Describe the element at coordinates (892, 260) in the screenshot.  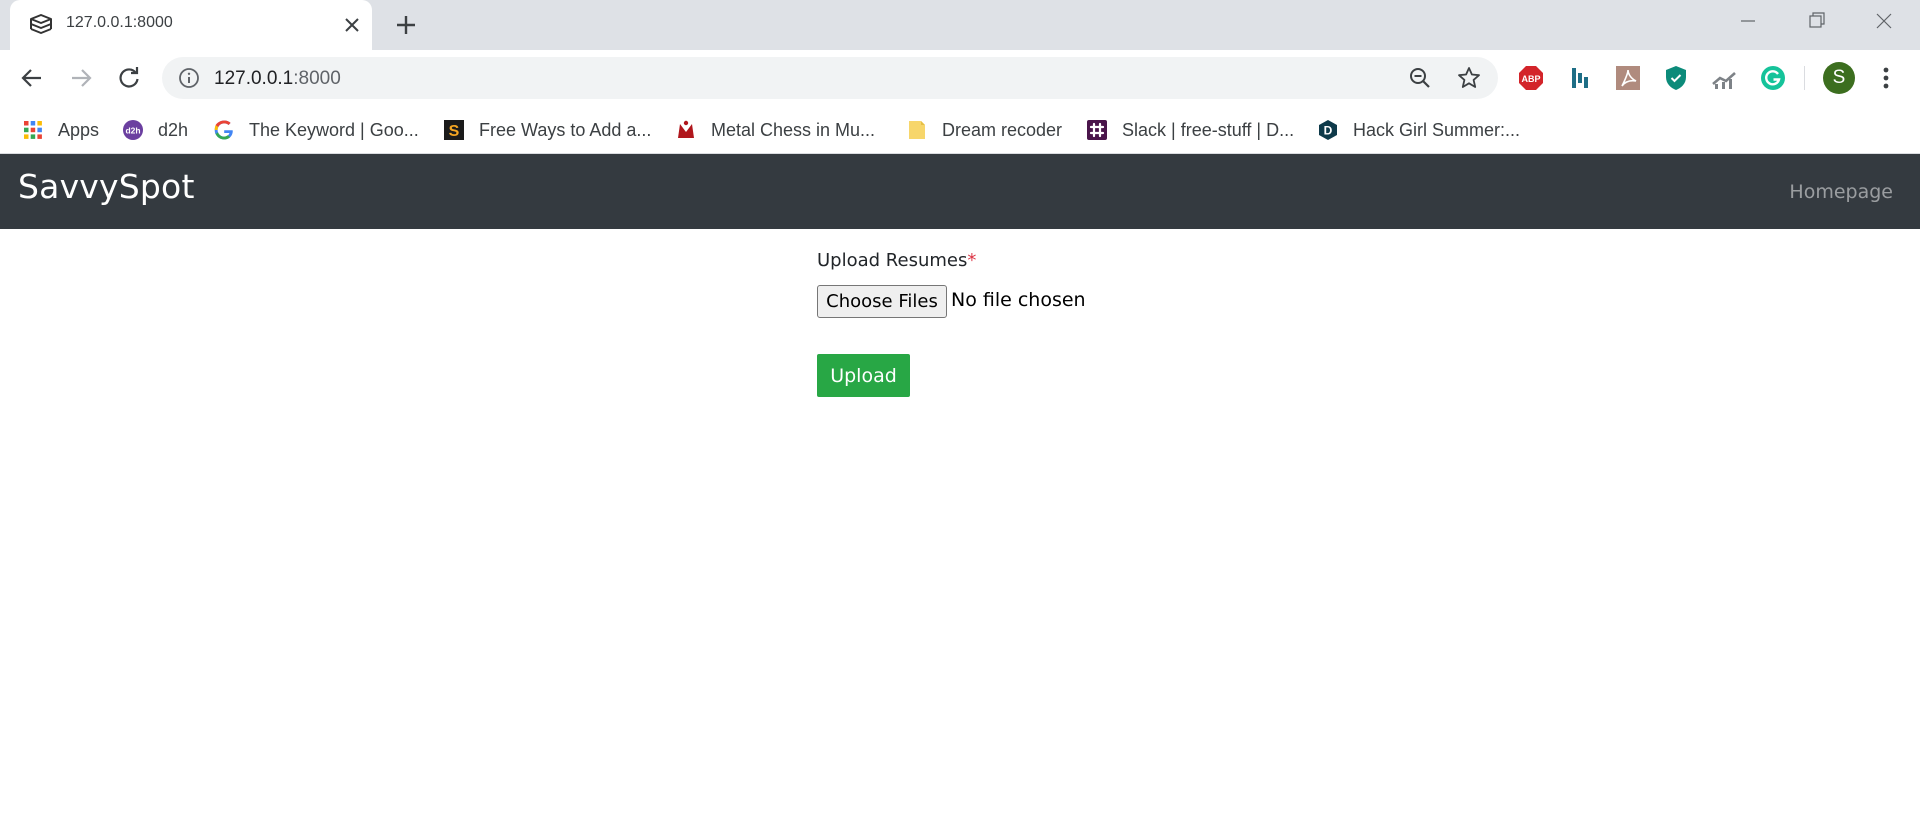
I see `label-text: Upload Resumes` at that location.